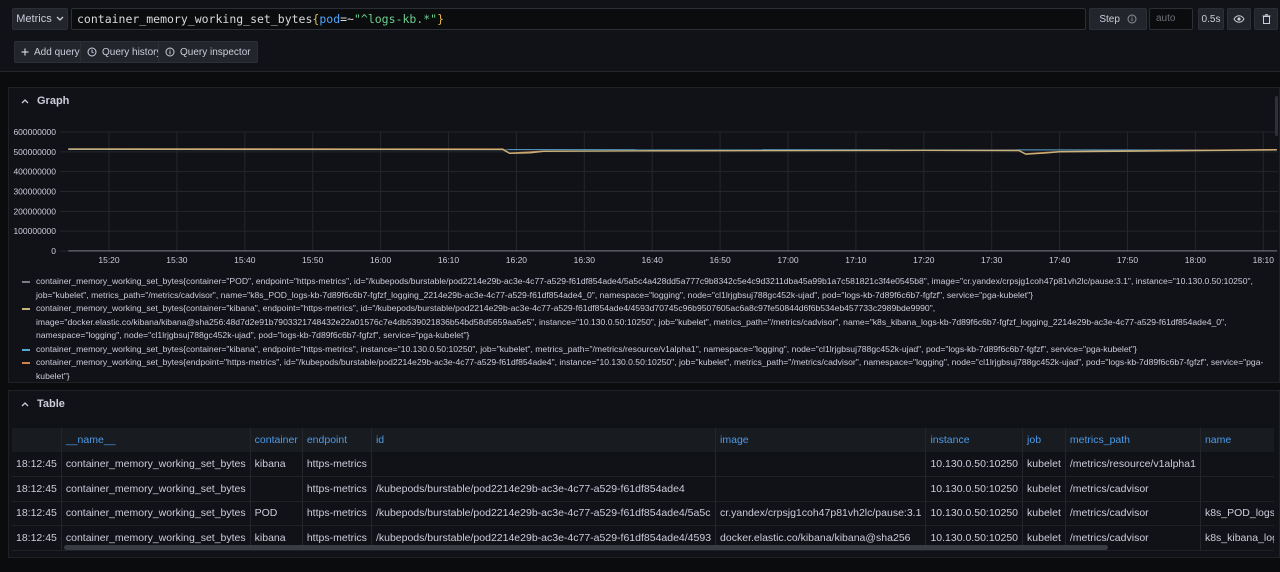 This screenshot has width=1280, height=572. Describe the element at coordinates (644, 404) in the screenshot. I see `table-panel-header: Table` at that location.